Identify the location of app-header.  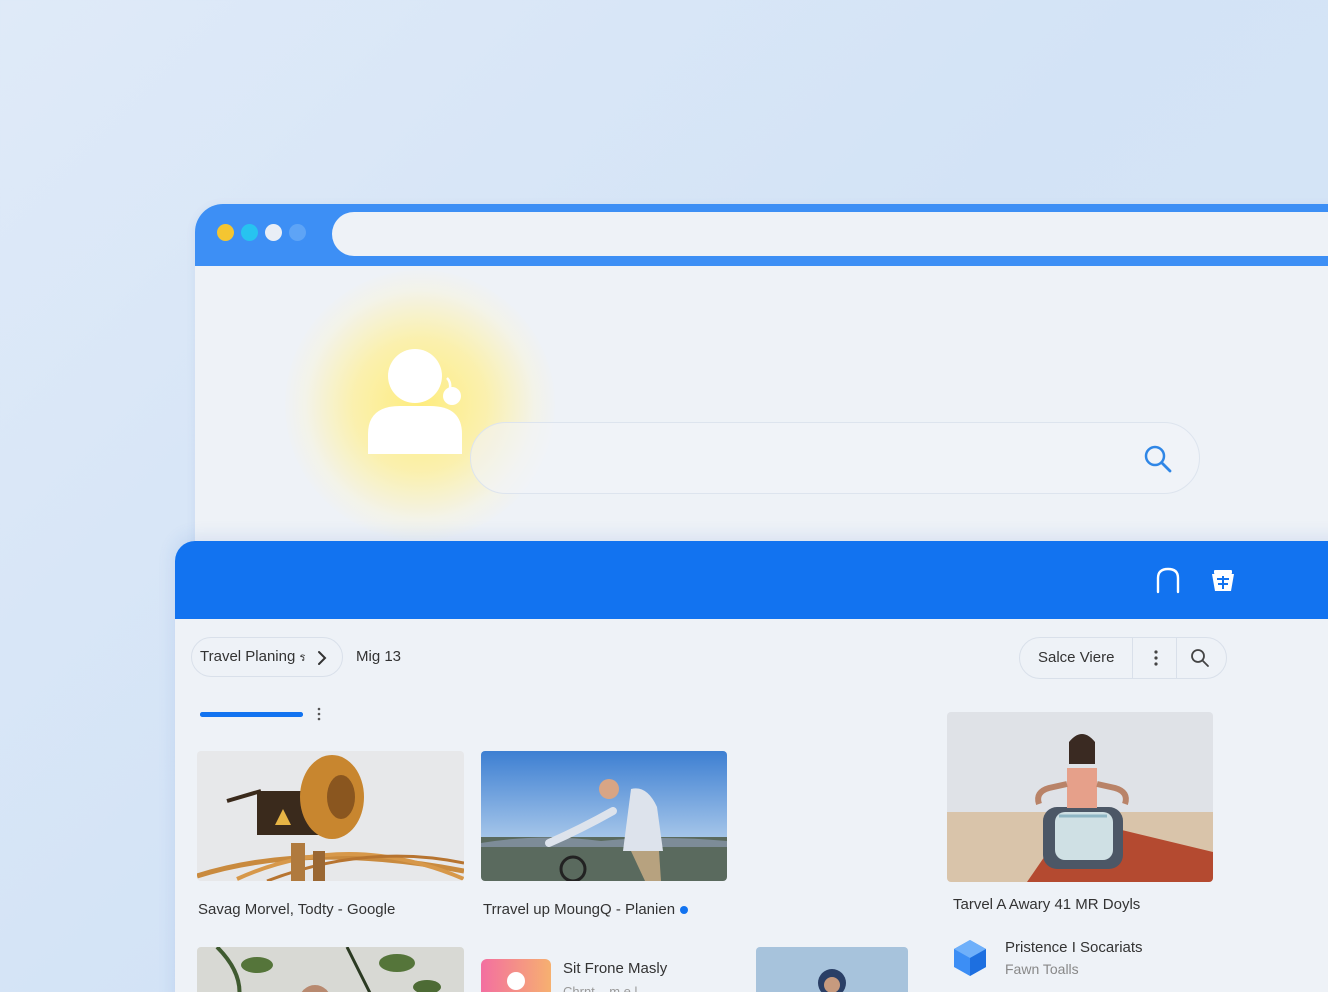
(751, 580).